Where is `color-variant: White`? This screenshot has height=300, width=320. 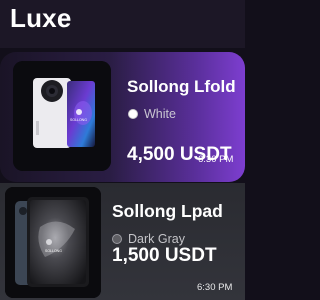
color-variant: White is located at coordinates (152, 114).